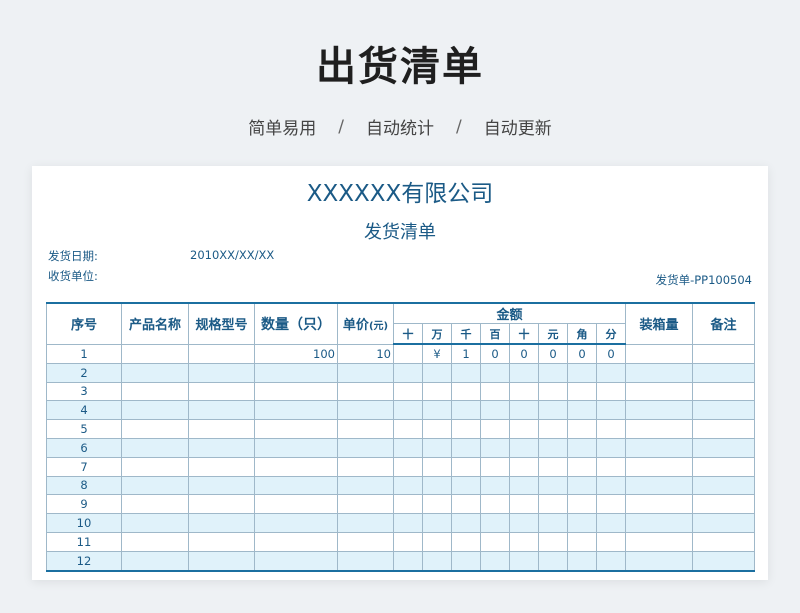 This screenshot has height=613, width=800. I want to click on cell-amount-digit: ¥, so click(437, 353).